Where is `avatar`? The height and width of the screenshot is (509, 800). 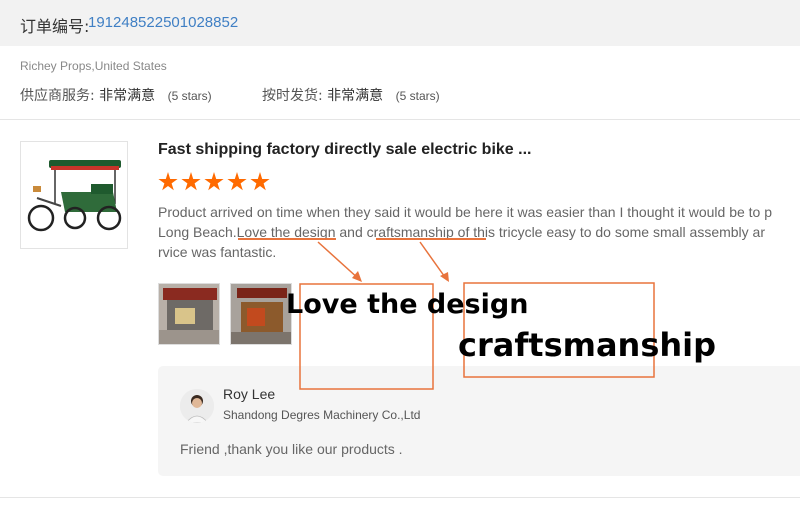 avatar is located at coordinates (197, 406).